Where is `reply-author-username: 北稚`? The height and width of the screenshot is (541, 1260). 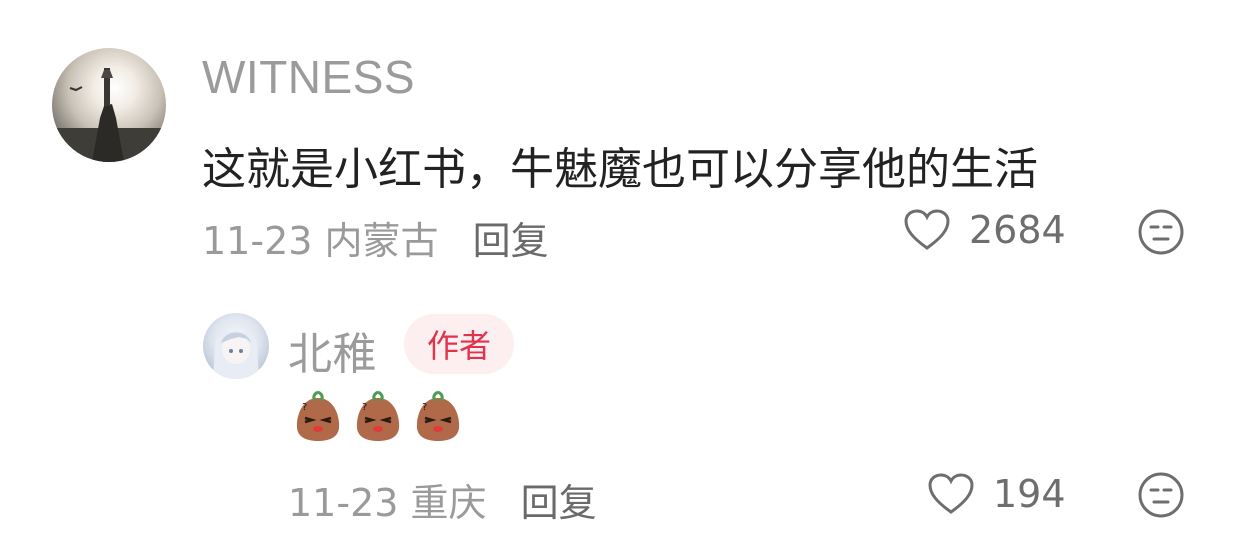 reply-author-username: 北稚 is located at coordinates (332, 350).